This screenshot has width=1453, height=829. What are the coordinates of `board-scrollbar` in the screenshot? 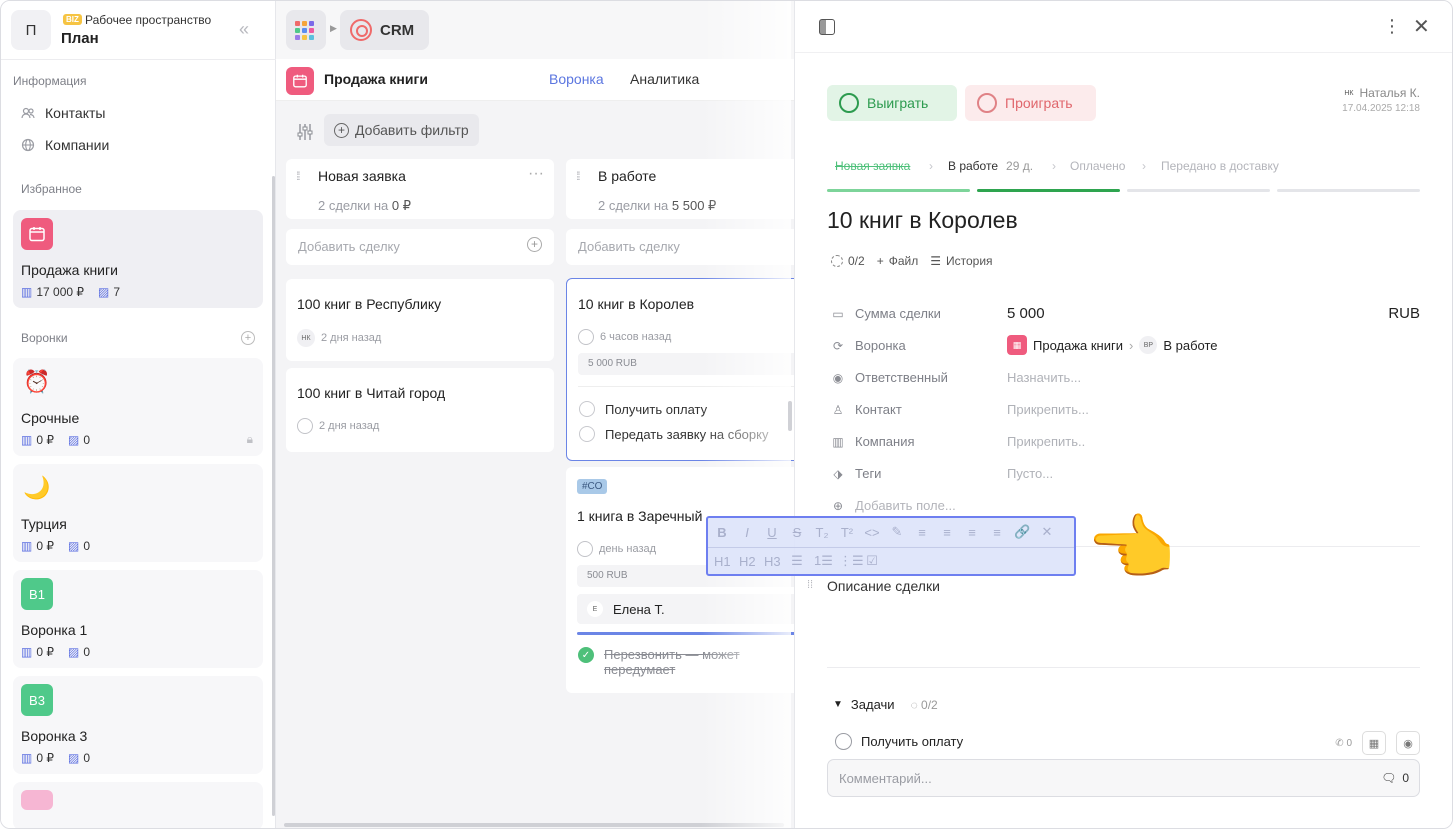 It's located at (534, 825).